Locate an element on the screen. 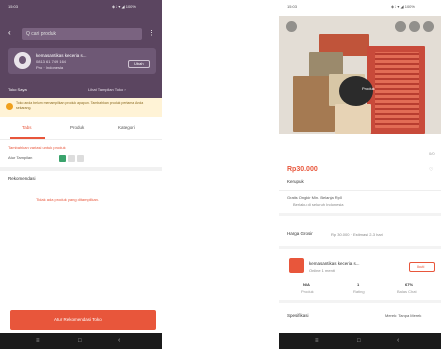 The image size is (441, 349). stat-value: 67% is located at coordinates (409, 284).